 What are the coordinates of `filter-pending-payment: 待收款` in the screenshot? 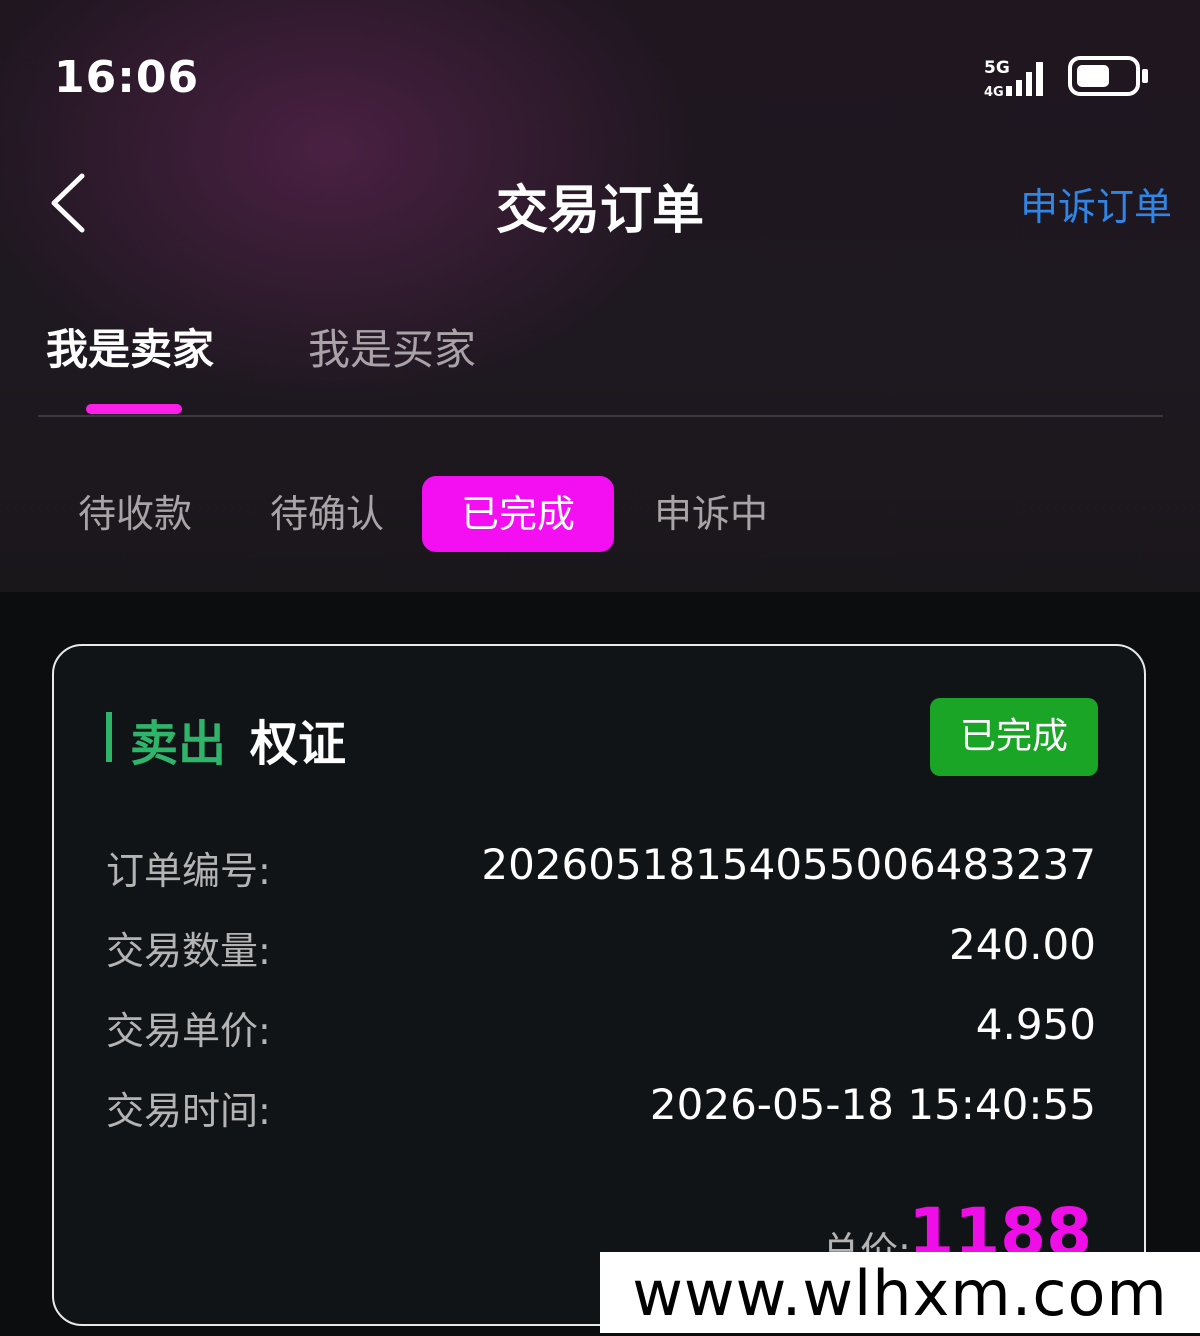 It's located at (135, 514).